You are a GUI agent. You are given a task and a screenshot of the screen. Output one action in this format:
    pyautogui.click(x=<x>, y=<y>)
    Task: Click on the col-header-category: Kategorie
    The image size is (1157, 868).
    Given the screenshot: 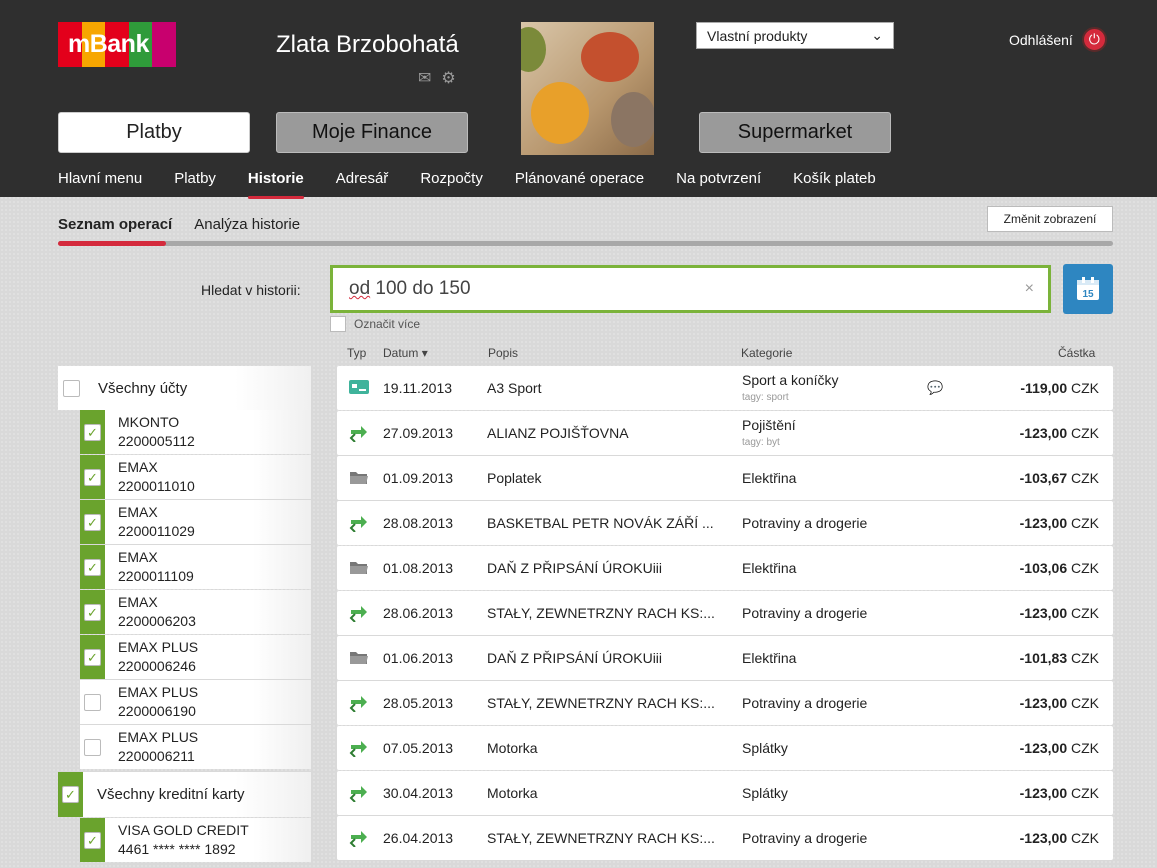 What is the action you would take?
    pyautogui.click(x=767, y=353)
    